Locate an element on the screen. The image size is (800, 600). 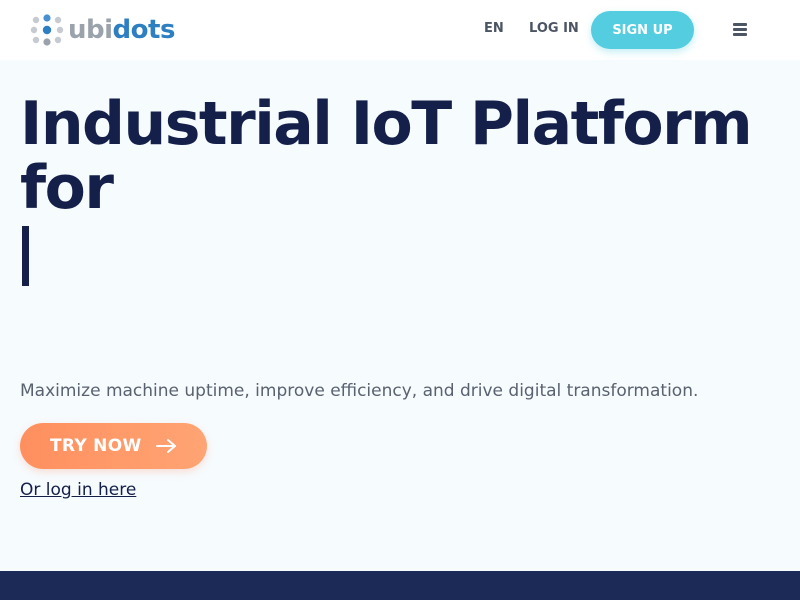
logo-wordmark: ubidots is located at coordinates (121, 30).